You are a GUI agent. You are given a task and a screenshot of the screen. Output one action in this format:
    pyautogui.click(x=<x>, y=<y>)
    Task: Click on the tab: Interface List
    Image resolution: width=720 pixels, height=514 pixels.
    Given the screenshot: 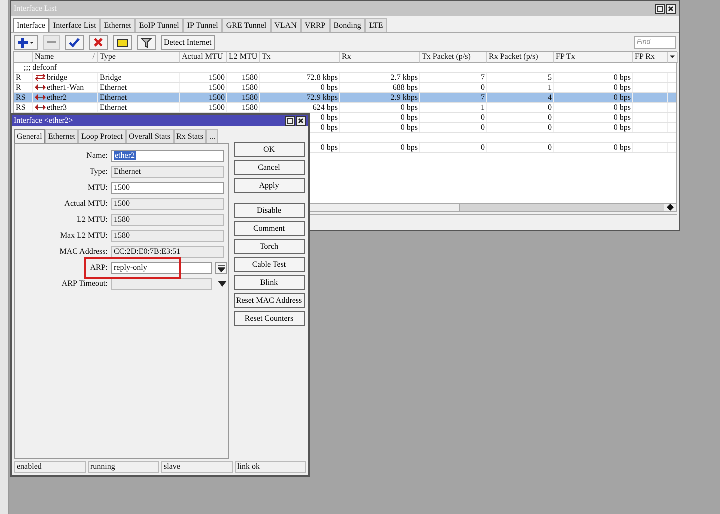 What is the action you would take?
    pyautogui.click(x=74, y=25)
    